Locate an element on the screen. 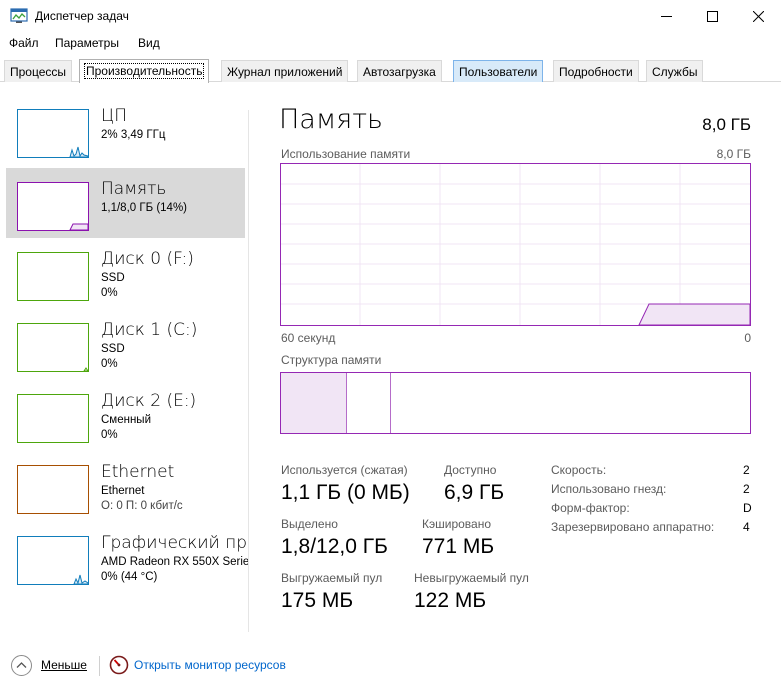  usage-max: 8,0 ГБ is located at coordinates (733, 154).